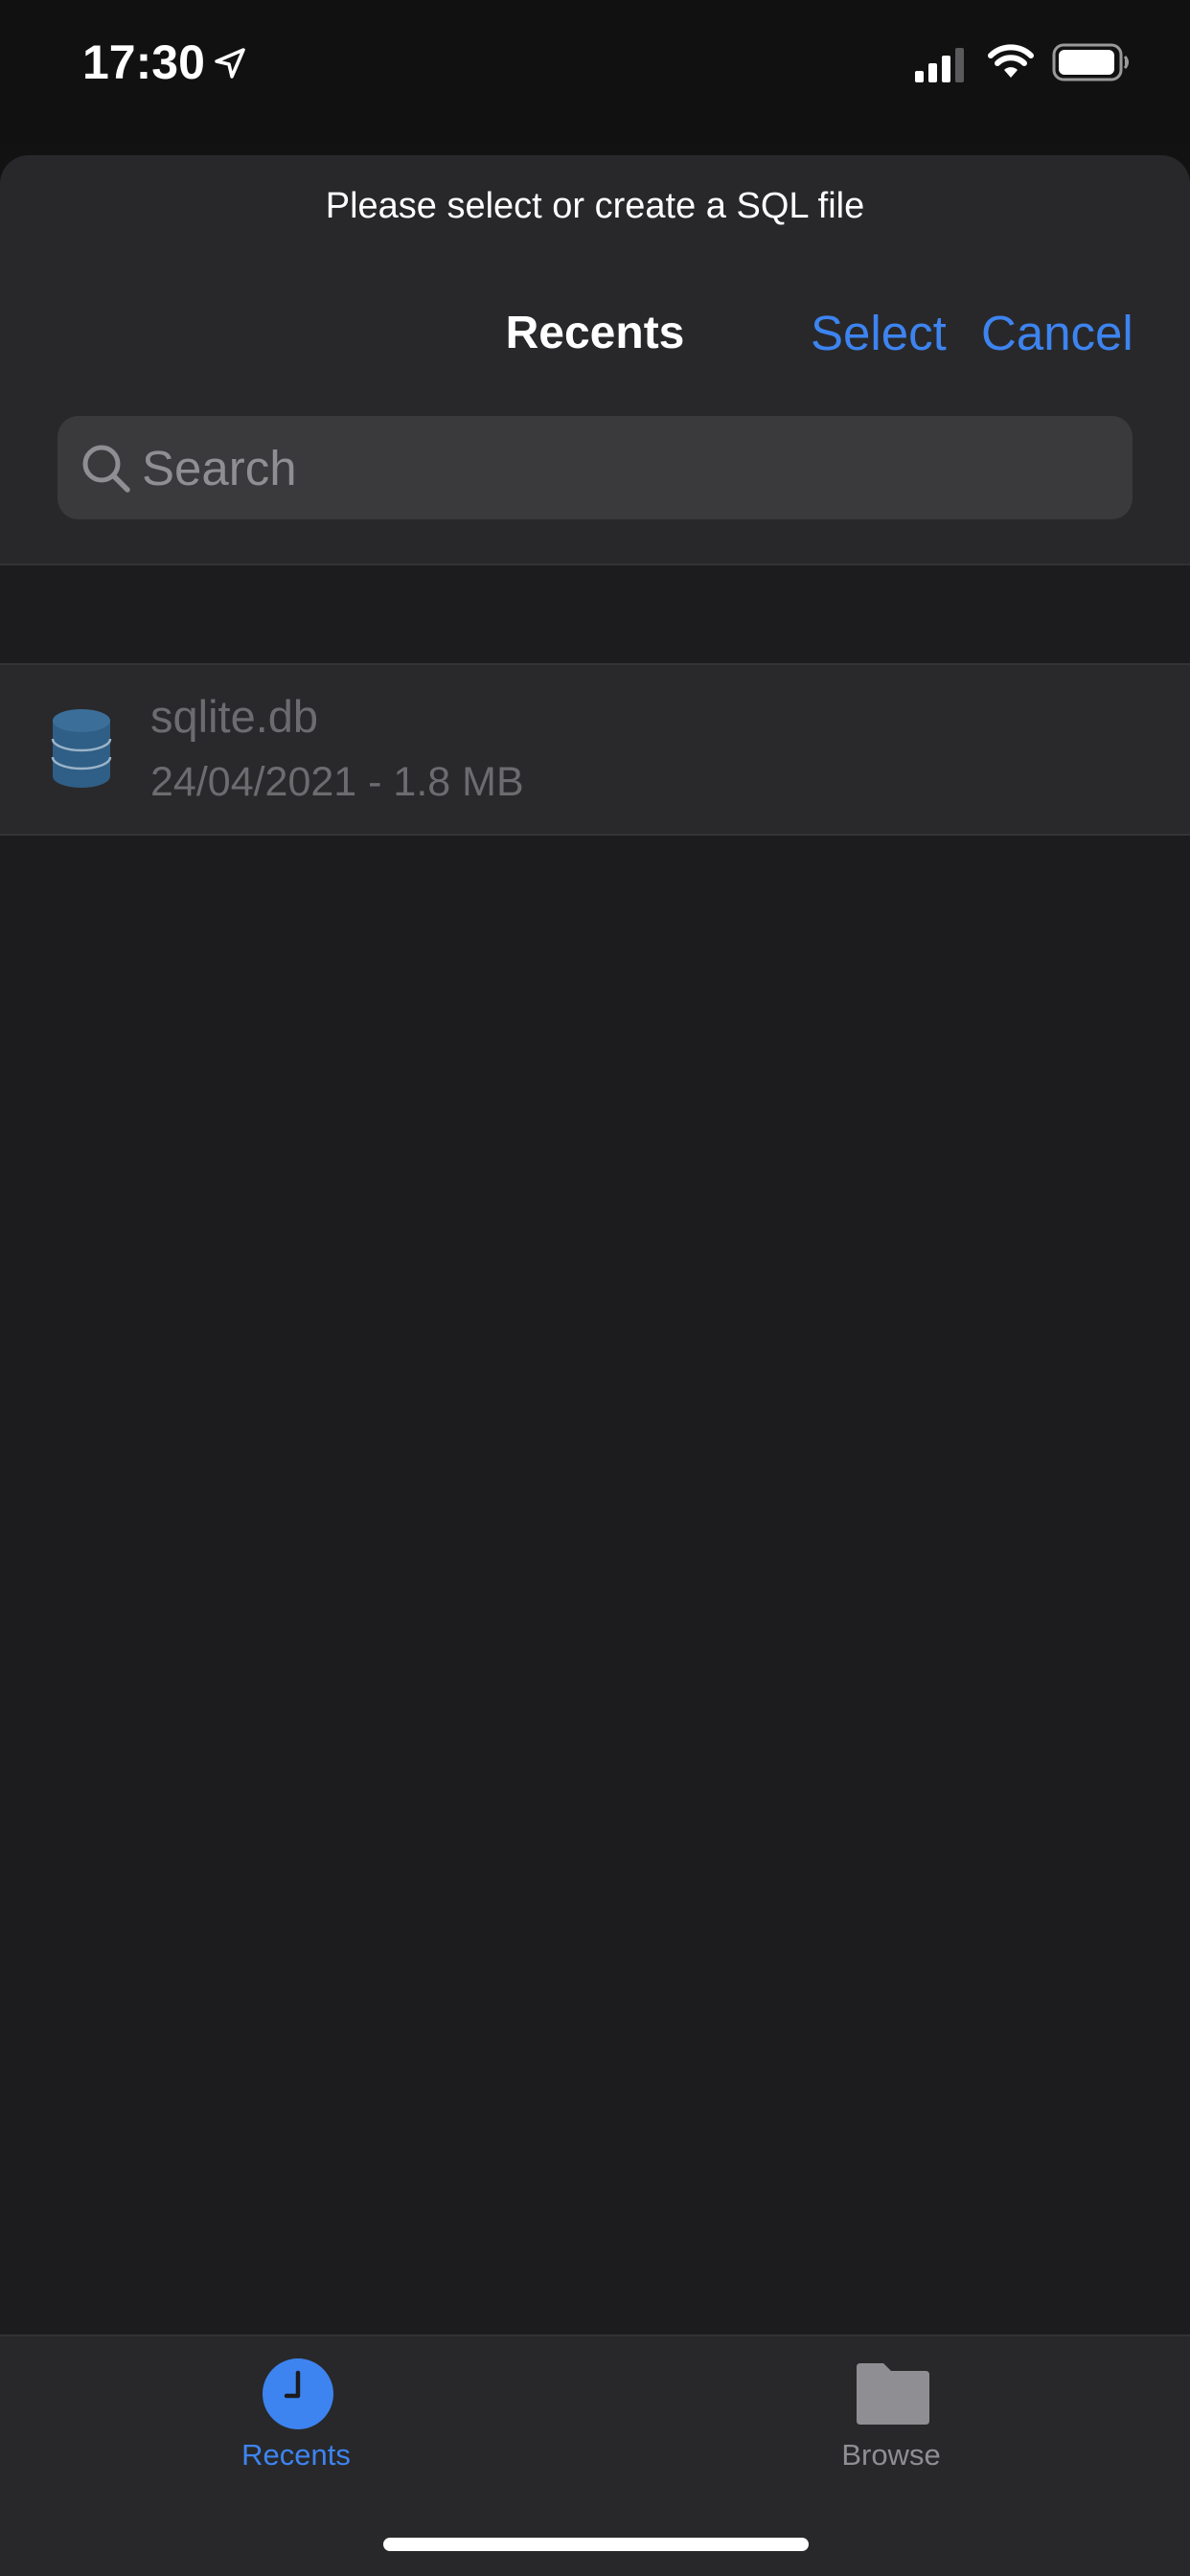 This screenshot has height=2576, width=1190. Describe the element at coordinates (596, 2544) in the screenshot. I see `home-indicator` at that location.